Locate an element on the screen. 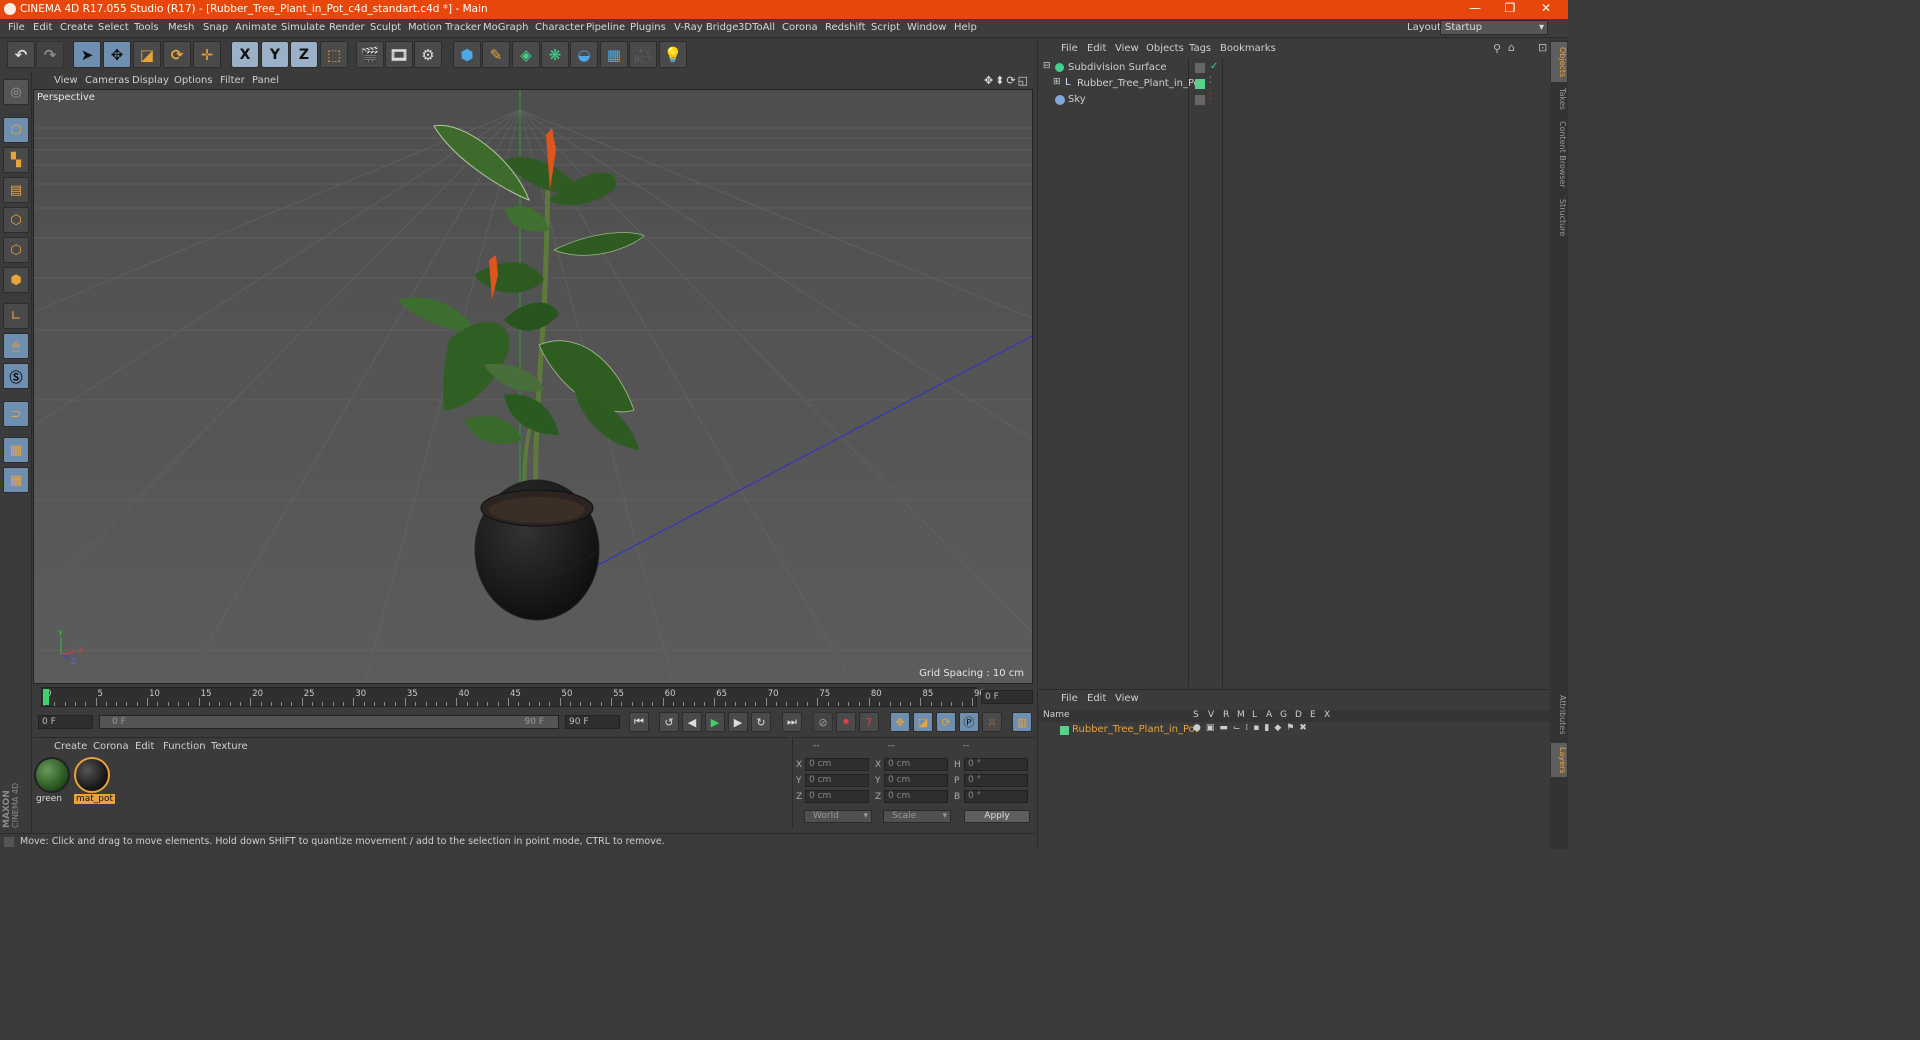  menu-redshift: Redshift is located at coordinates (845, 27).